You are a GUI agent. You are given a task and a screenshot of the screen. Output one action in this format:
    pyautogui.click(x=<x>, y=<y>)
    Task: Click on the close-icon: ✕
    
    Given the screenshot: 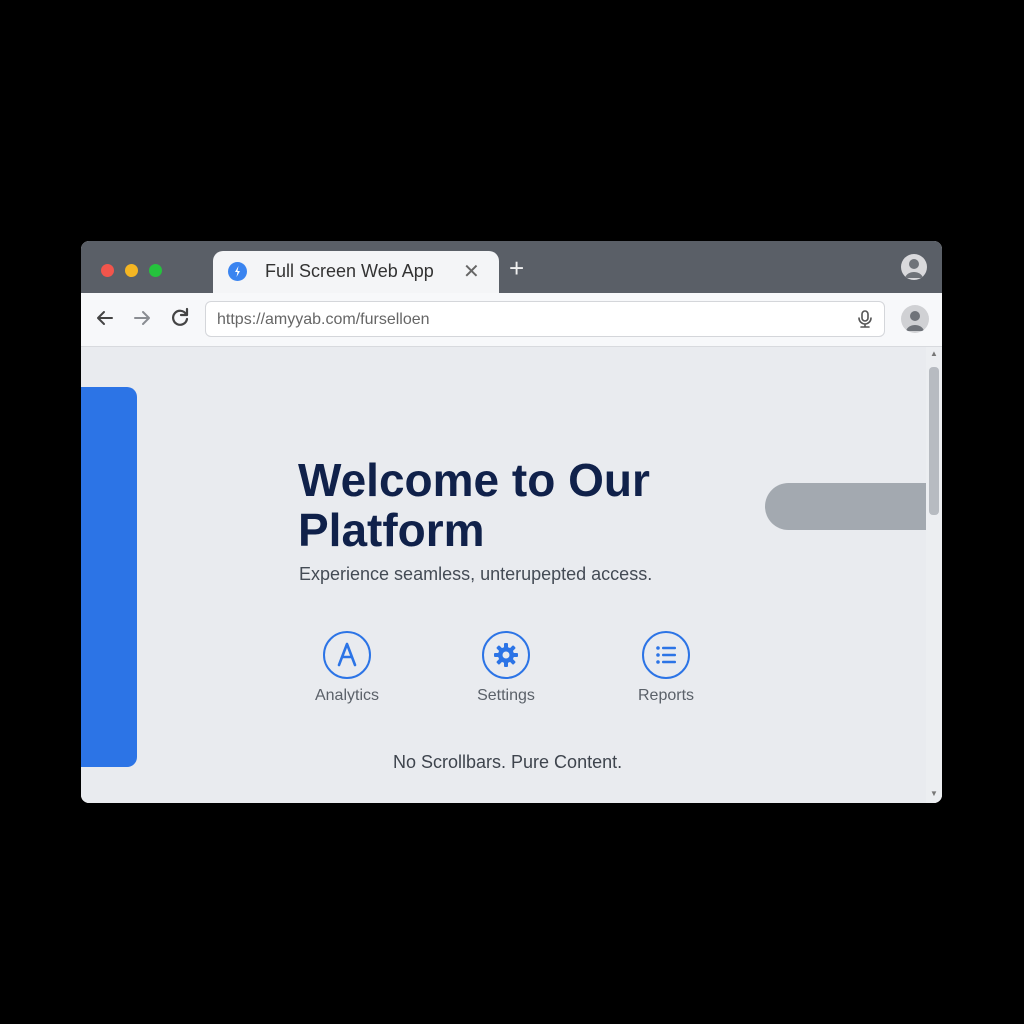 What is the action you would take?
    pyautogui.click(x=471, y=271)
    